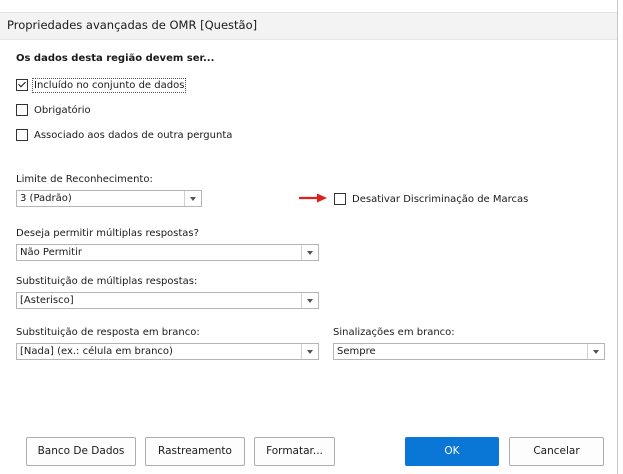 The image size is (623, 474). I want to click on blank-flags-select: Sempre, so click(469, 351).